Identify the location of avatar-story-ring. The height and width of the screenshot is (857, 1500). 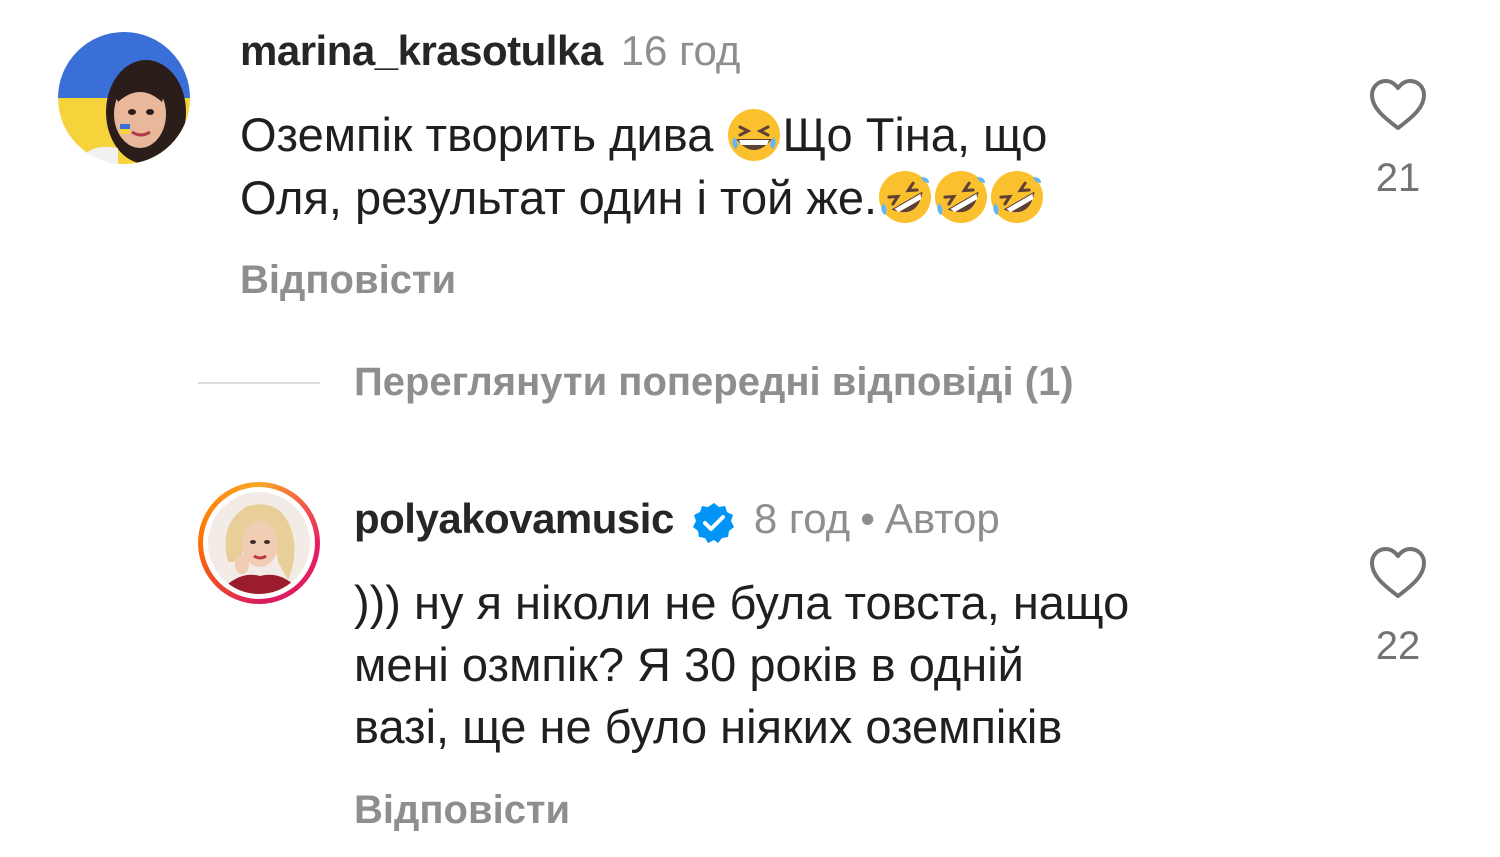
(259, 543).